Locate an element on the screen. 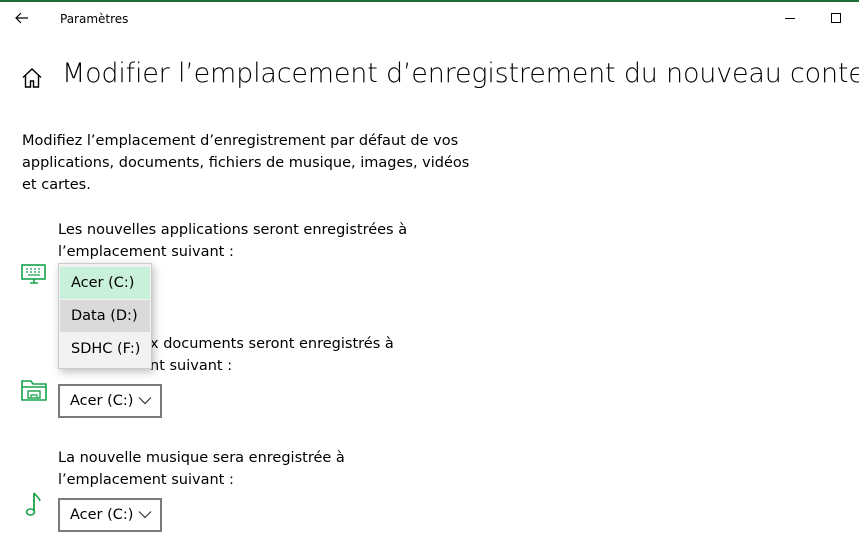  dropdown-option-acer-c: Acer (C:) is located at coordinates (105, 283).